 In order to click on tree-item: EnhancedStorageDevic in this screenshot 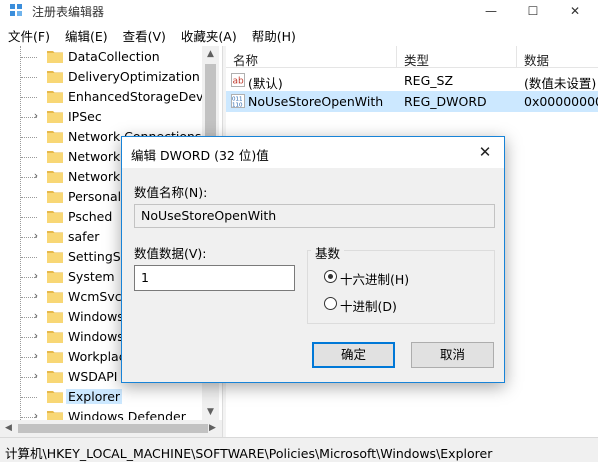, I will do `click(109, 97)`.